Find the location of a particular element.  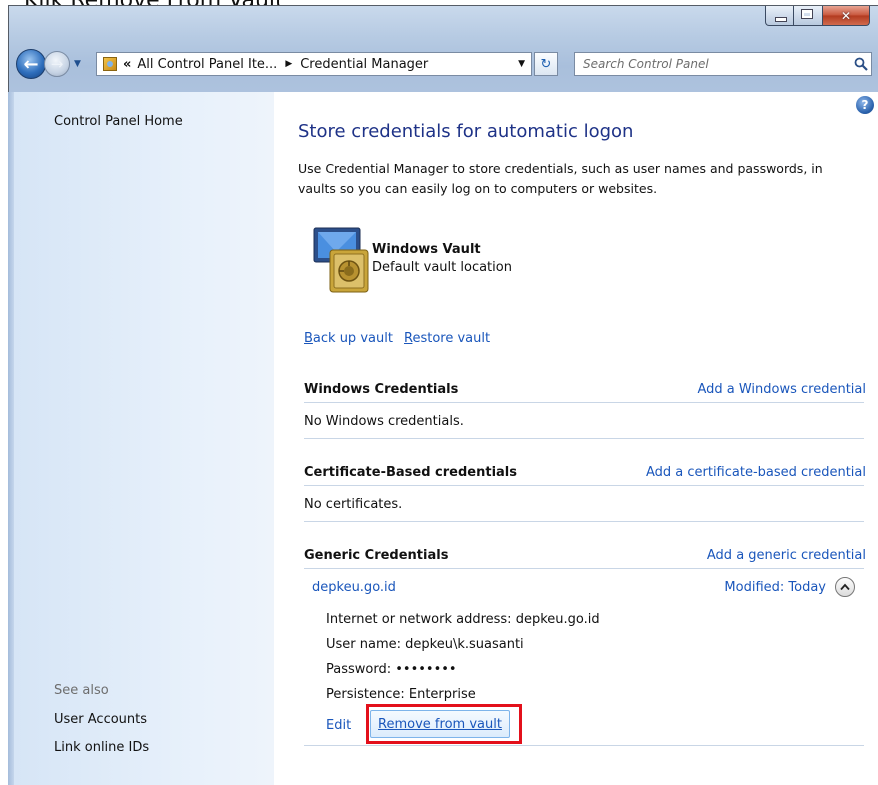

forward-button: → is located at coordinates (57, 64).